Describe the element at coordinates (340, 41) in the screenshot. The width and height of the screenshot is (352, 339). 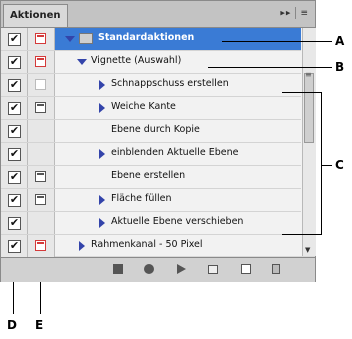
I see `callout-a: A` at that location.